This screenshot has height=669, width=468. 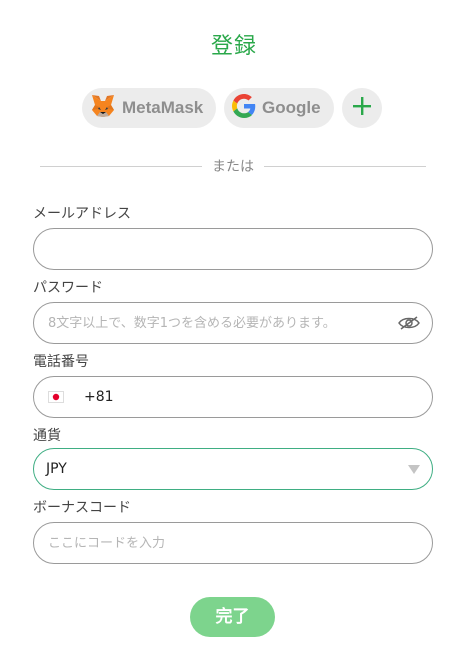 What do you see at coordinates (61, 362) in the screenshot?
I see `phone-label: 電話番号` at bounding box center [61, 362].